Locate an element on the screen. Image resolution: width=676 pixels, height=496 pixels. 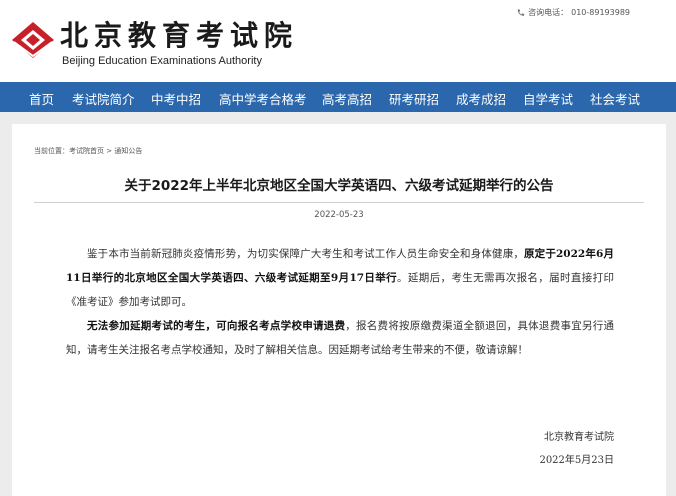
signature-organization: 北京教育考试院 is located at coordinates (579, 437).